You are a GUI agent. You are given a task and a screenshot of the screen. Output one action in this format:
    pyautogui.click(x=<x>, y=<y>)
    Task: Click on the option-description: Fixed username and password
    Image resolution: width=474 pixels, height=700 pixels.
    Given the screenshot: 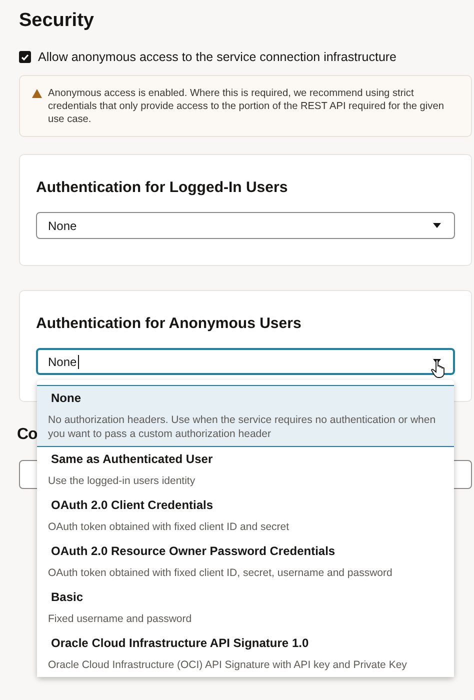 What is the action you would take?
    pyautogui.click(x=120, y=619)
    